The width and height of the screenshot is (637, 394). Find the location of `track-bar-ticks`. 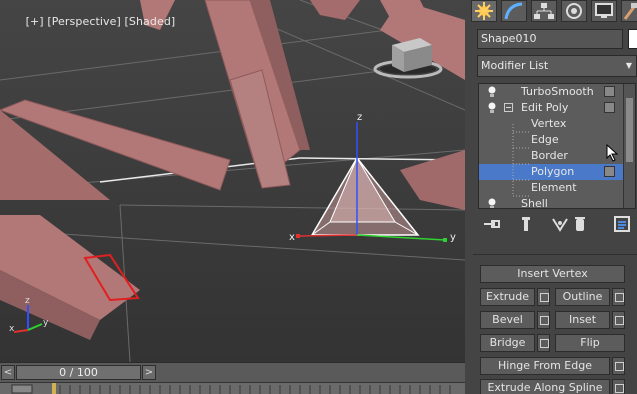

track-bar-ticks is located at coordinates (231, 388).